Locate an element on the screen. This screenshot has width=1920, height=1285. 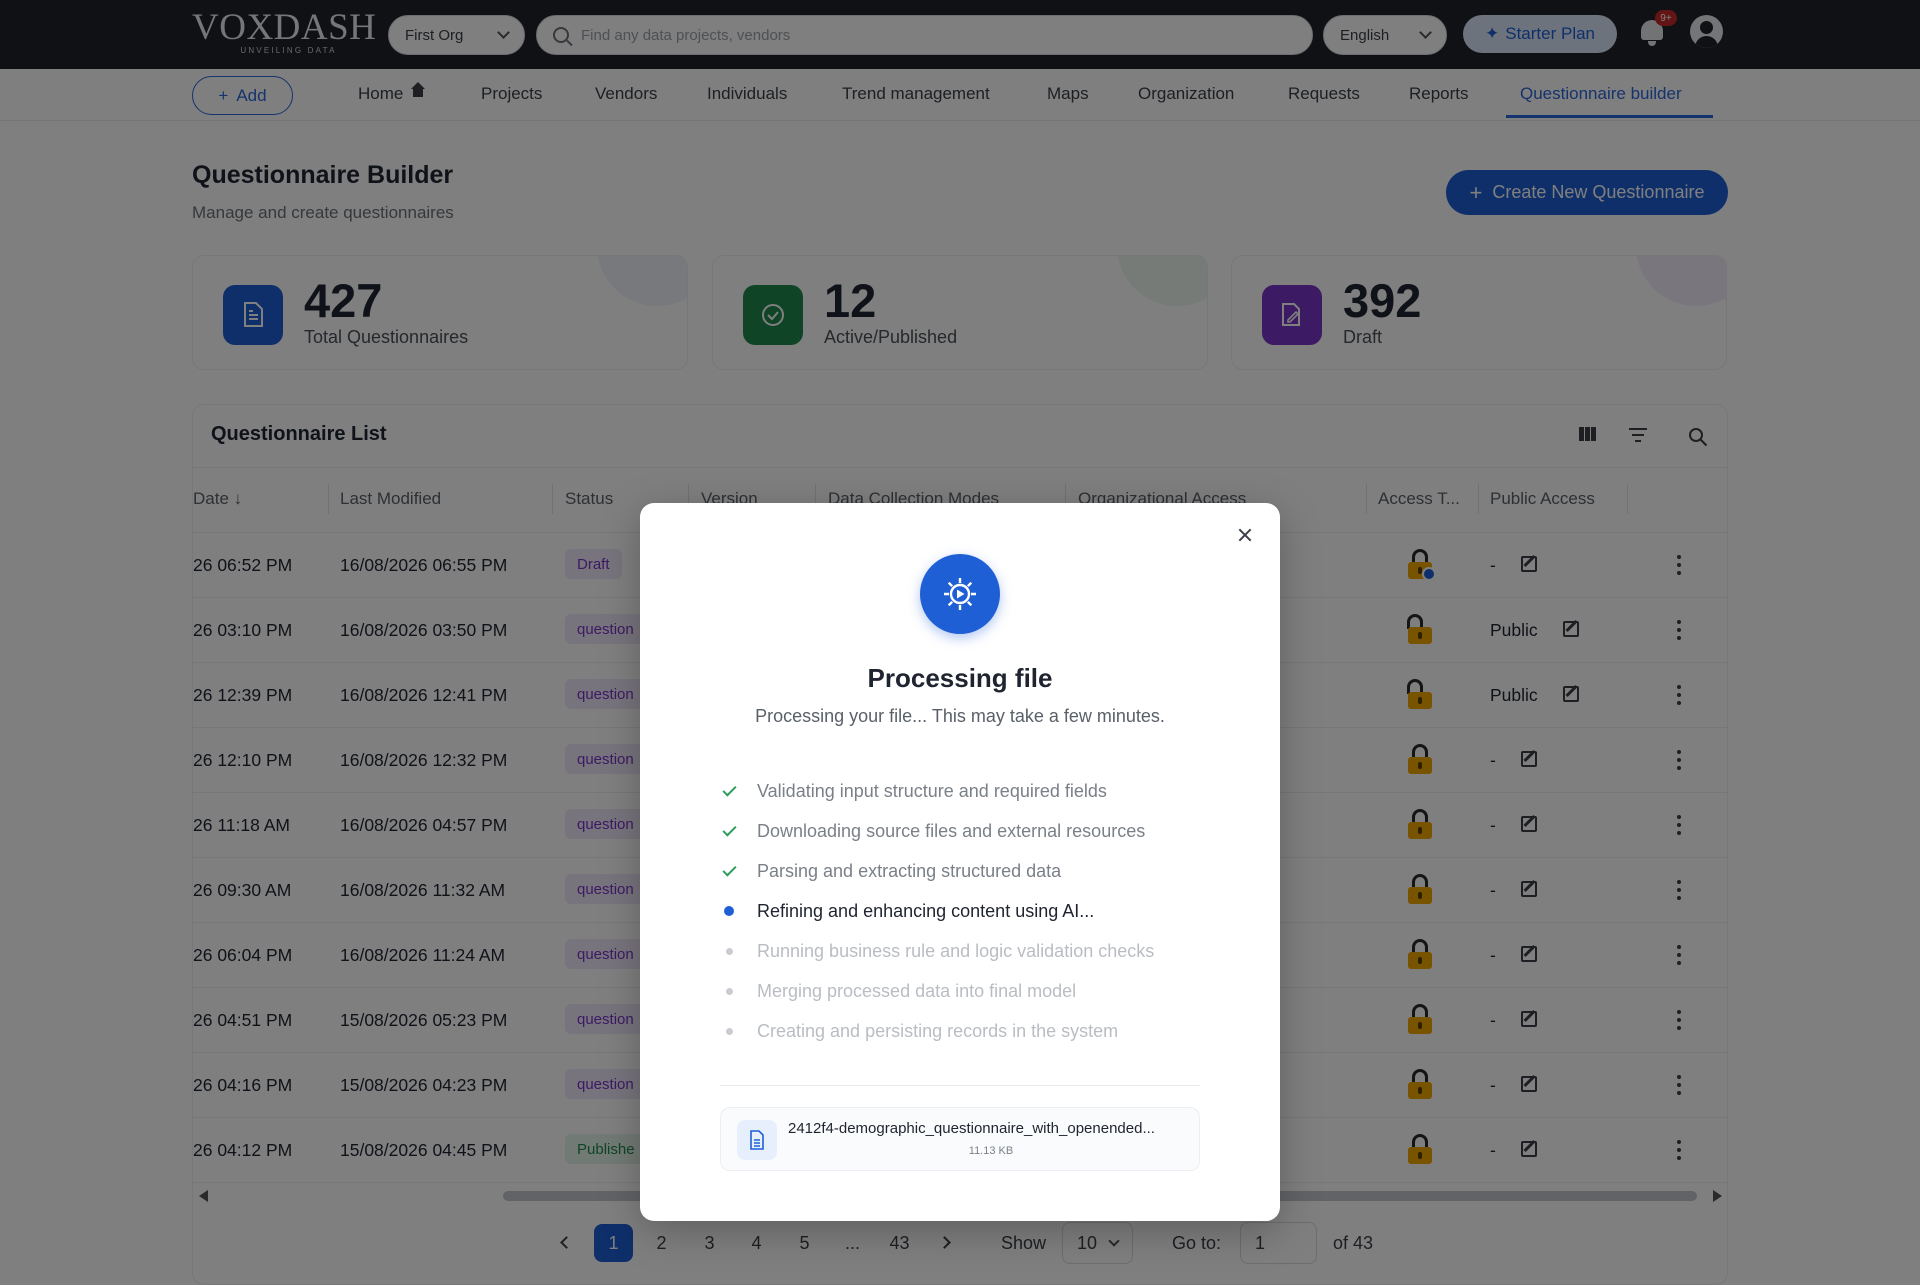
file-size: 11.13 KB is located at coordinates (991, 1151).